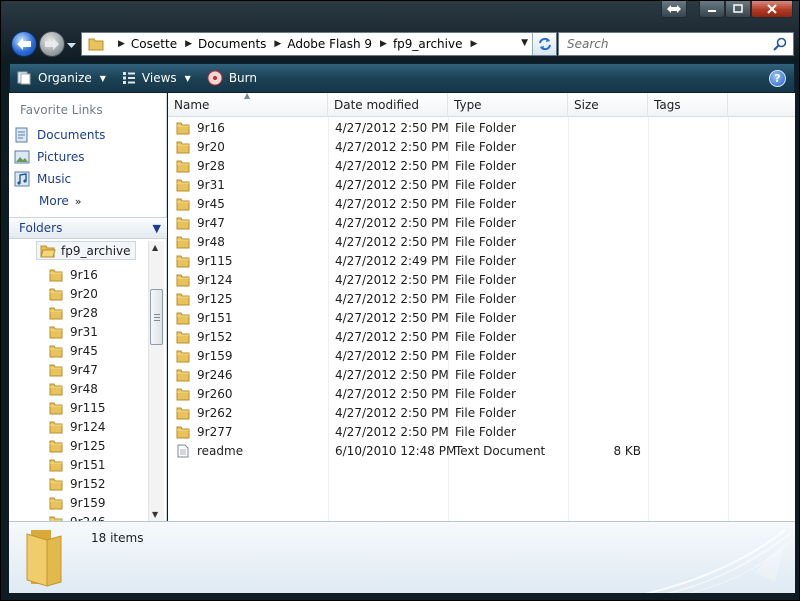  I want to click on tree-scrollbar: ▲ ▼, so click(156, 381).